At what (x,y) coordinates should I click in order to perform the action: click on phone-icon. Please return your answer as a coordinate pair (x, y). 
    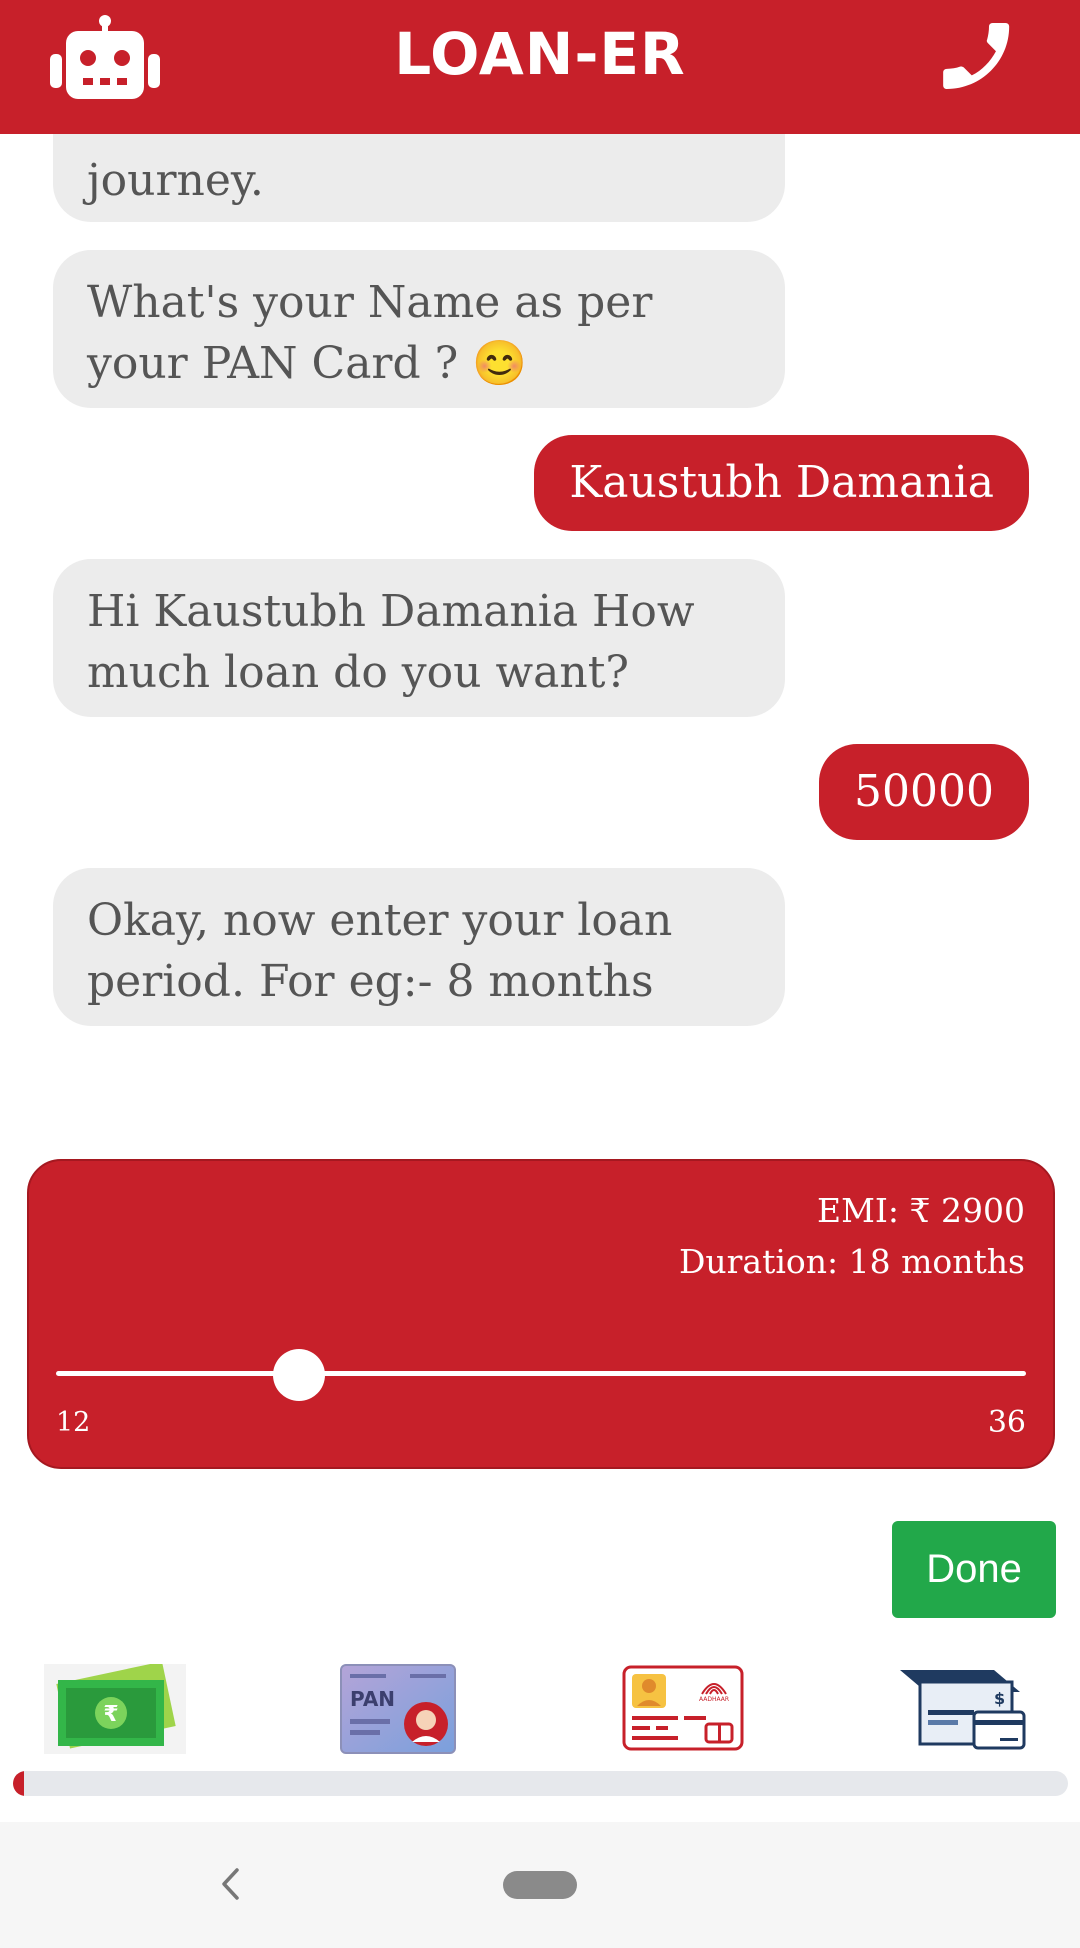
    Looking at the image, I should click on (978, 56).